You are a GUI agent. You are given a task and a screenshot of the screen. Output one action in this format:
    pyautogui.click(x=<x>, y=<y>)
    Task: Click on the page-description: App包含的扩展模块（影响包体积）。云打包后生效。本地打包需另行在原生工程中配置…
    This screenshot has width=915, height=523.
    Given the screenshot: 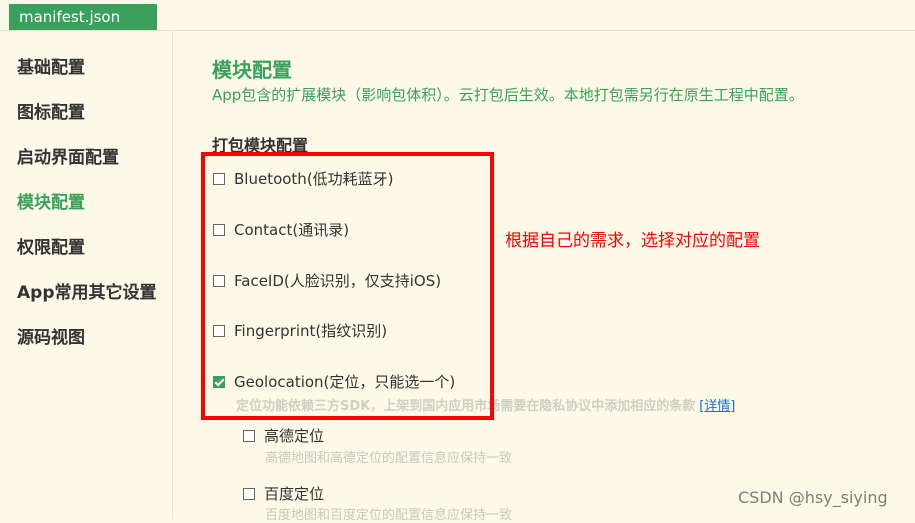 What is the action you would take?
    pyautogui.click(x=508, y=95)
    